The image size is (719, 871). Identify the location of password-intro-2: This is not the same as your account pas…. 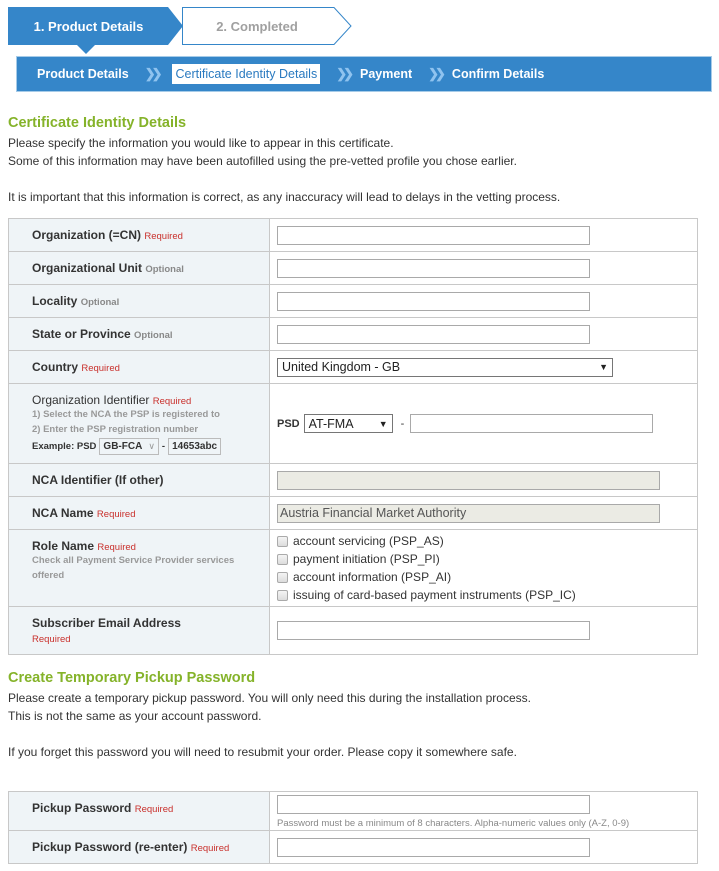
(135, 716).